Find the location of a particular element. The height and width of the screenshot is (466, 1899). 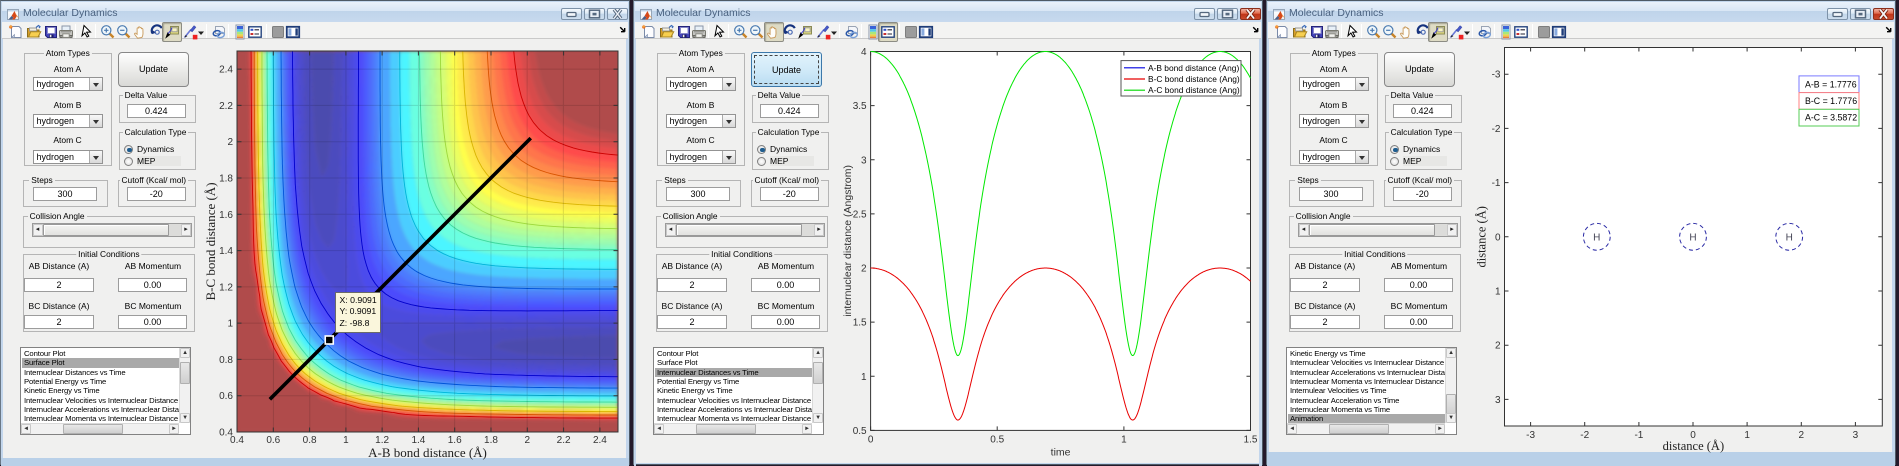

svg-text: A-C bond distance (Ang) is located at coordinates (1194, 90).